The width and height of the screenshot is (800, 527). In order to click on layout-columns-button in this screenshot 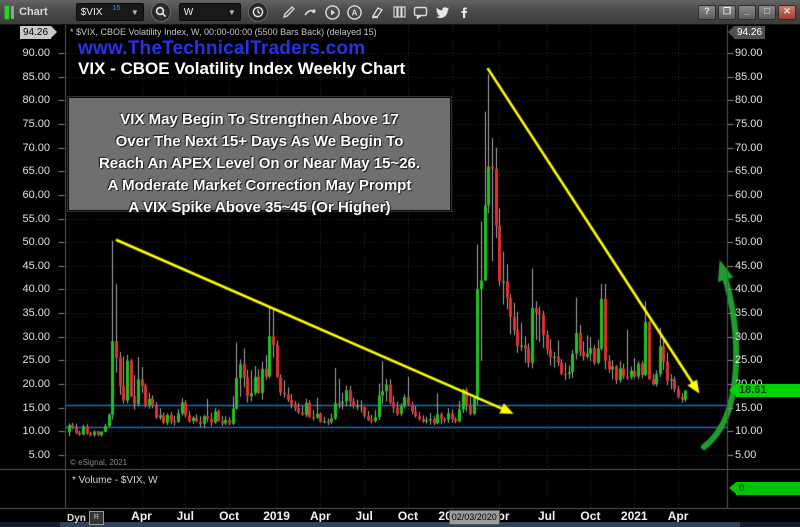, I will do `click(399, 12)`.